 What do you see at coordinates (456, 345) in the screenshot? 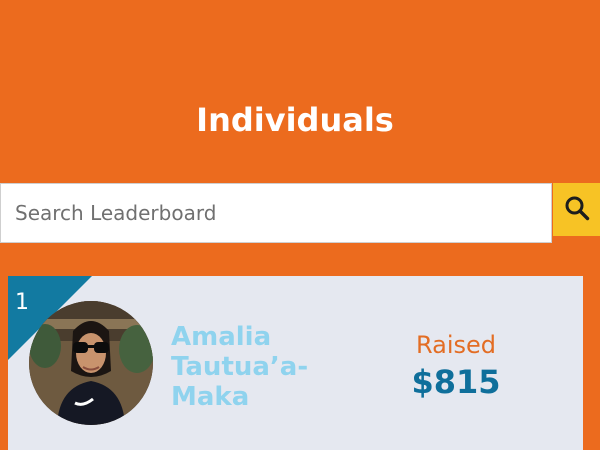
I see `raised-label: Raised` at bounding box center [456, 345].